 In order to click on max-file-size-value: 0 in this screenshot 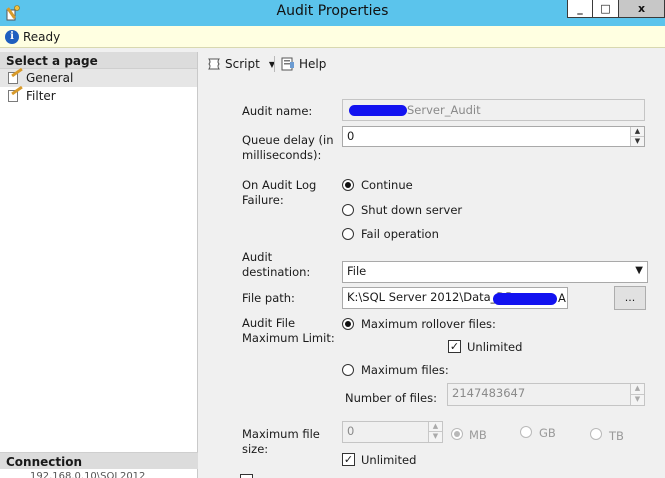, I will do `click(351, 431)`.